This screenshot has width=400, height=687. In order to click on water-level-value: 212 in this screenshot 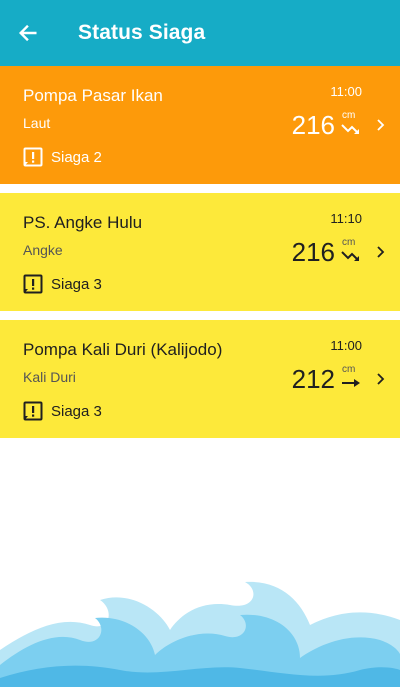, I will do `click(313, 379)`.